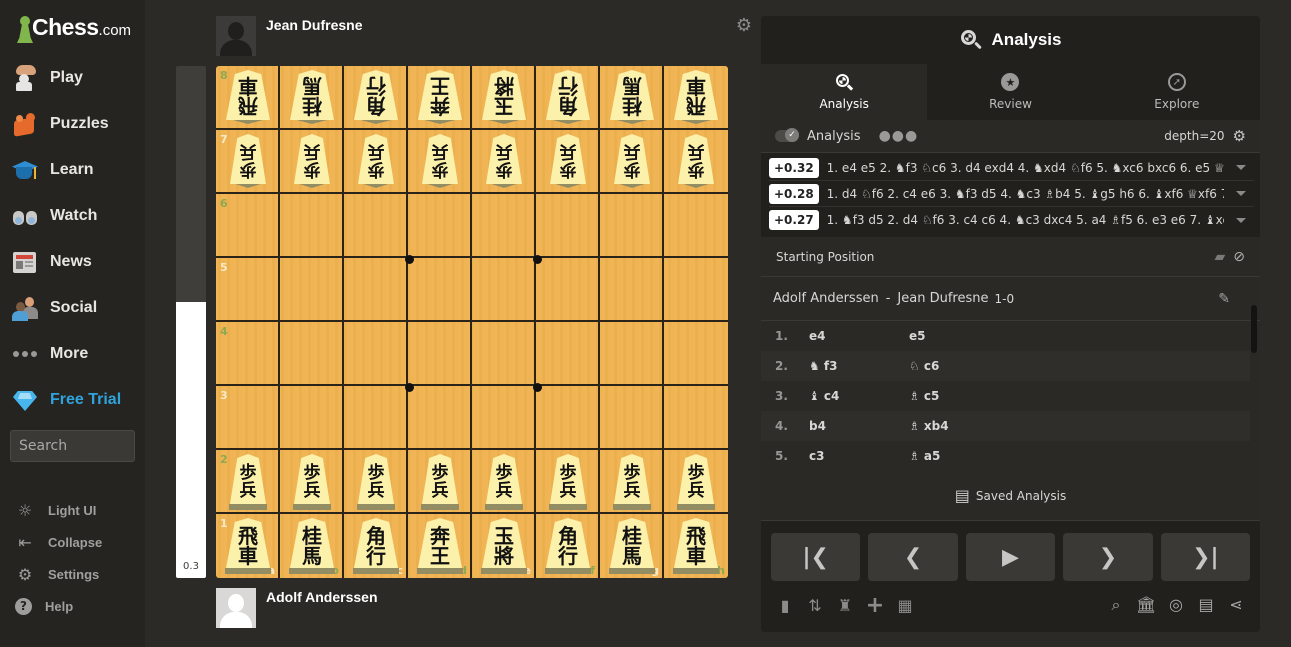 Image resolution: width=1291 pixels, height=647 pixels. I want to click on board-square-b3, so click(312, 418).